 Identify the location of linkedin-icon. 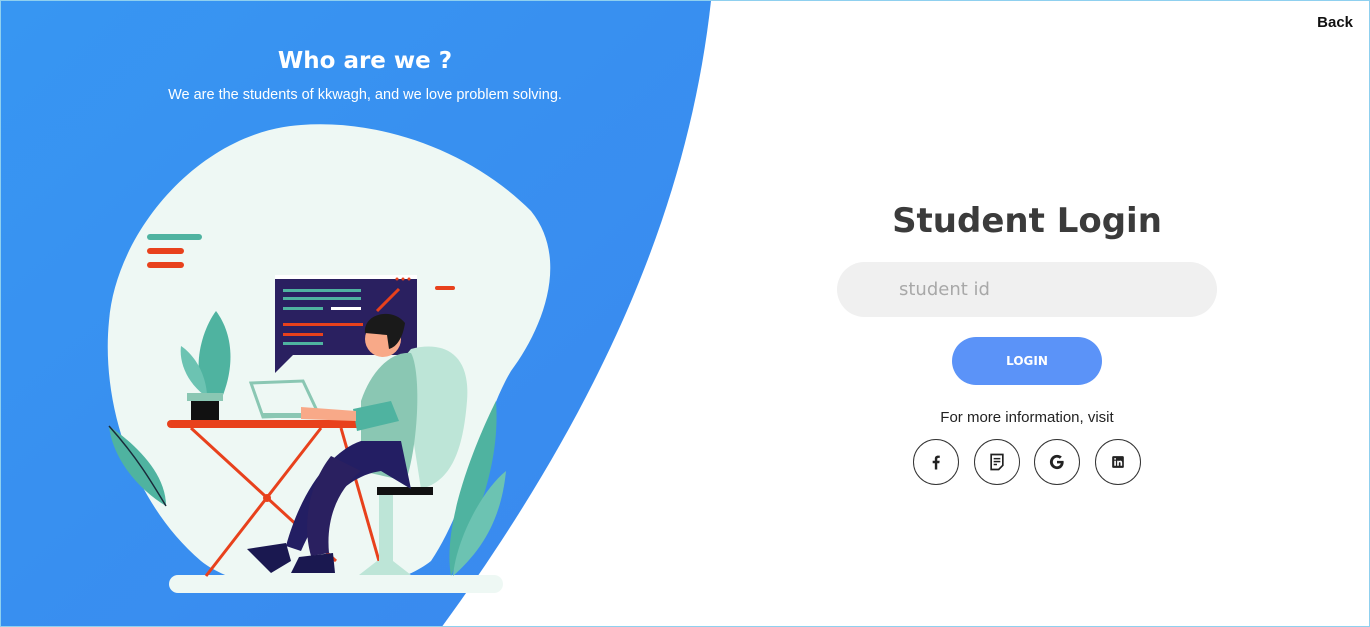
(1118, 462).